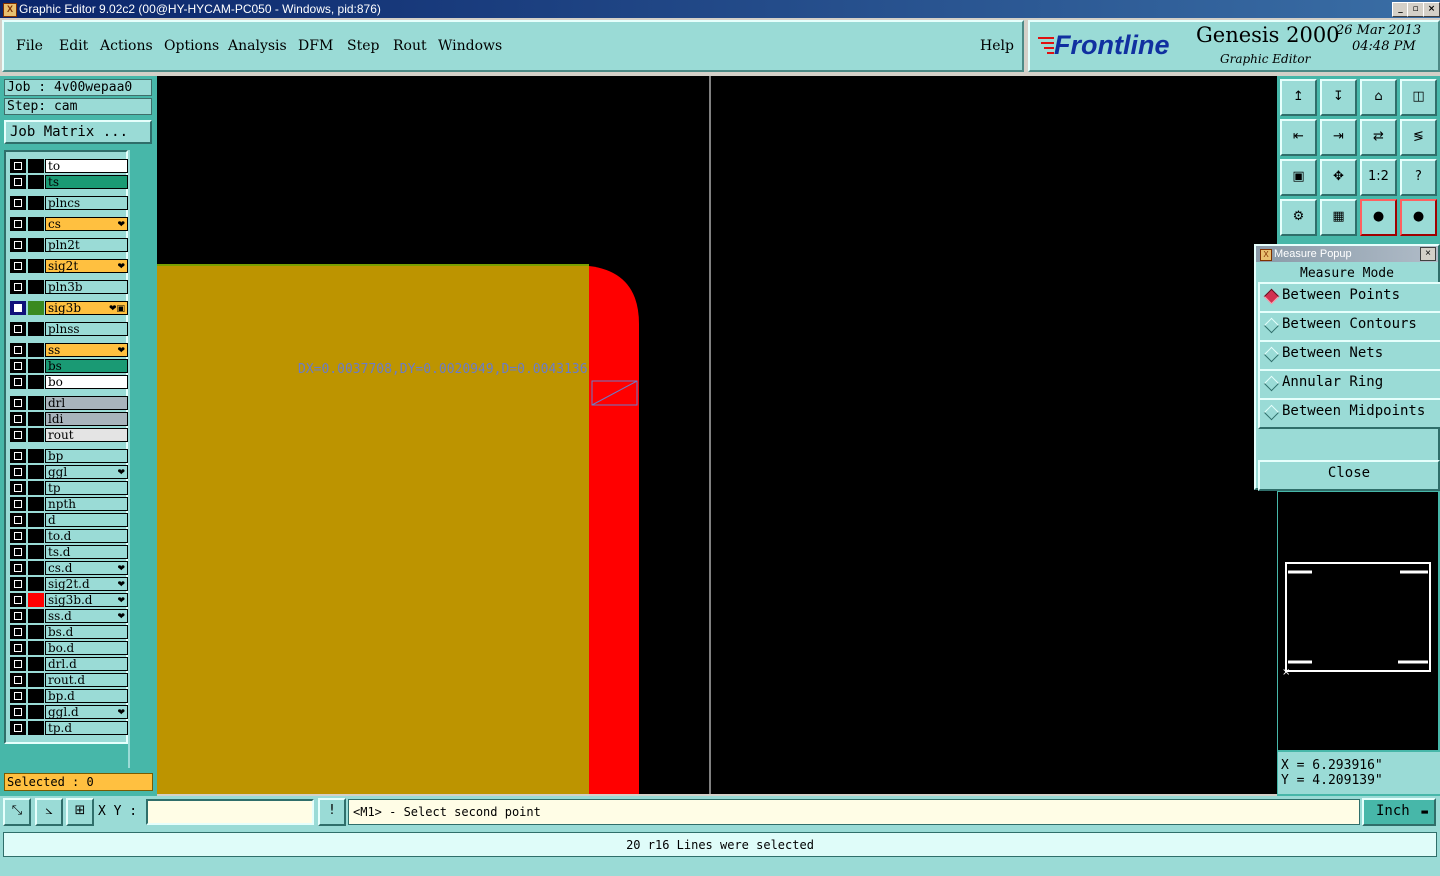  Describe the element at coordinates (29, 46) in the screenshot. I see `menu-file: File` at that location.